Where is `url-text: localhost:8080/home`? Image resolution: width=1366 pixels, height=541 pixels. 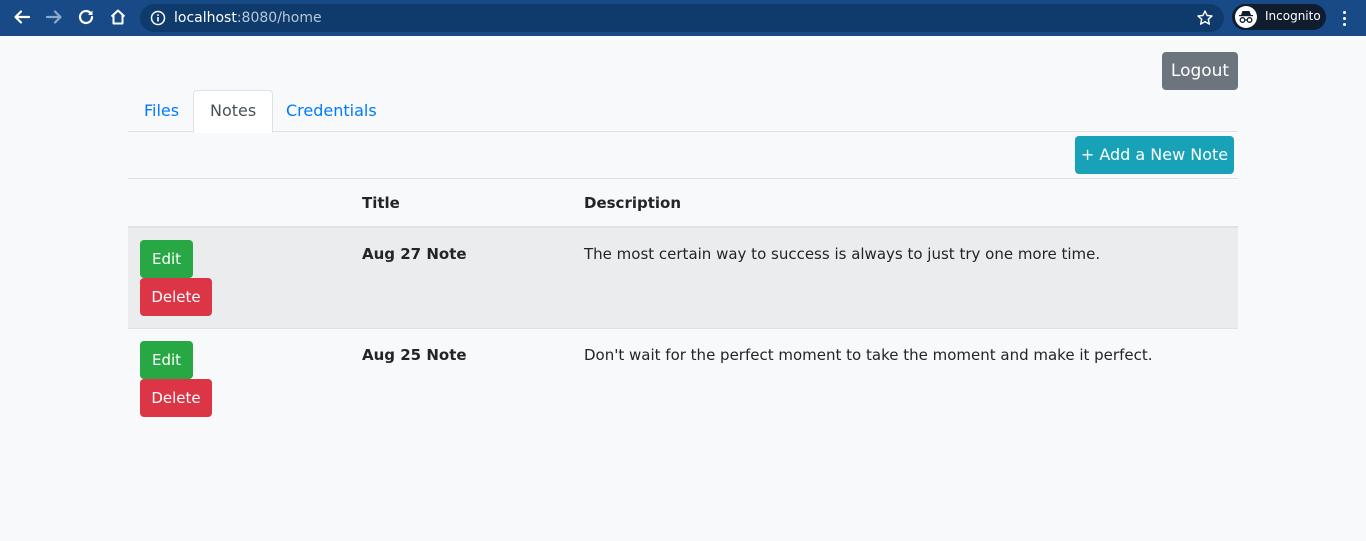 url-text: localhost:8080/home is located at coordinates (248, 18).